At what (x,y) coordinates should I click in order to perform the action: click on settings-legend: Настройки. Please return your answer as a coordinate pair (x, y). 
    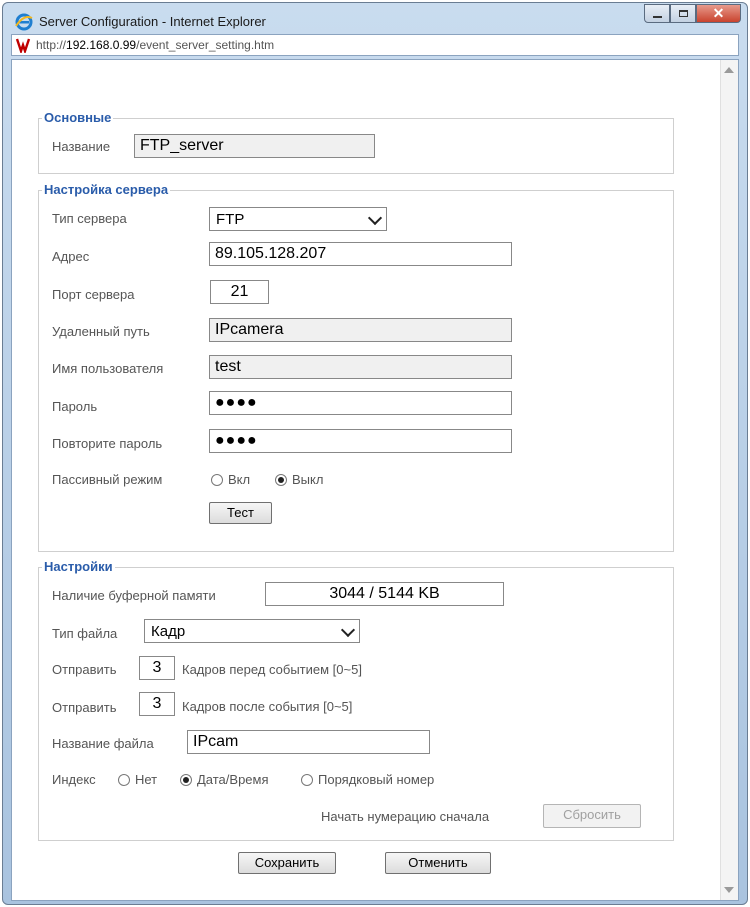
    Looking at the image, I should click on (78, 566).